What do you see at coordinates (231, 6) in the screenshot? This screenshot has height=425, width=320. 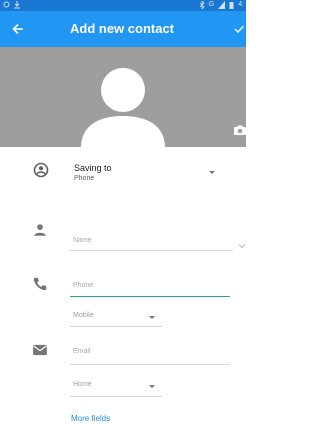 I see `battery-icon` at bounding box center [231, 6].